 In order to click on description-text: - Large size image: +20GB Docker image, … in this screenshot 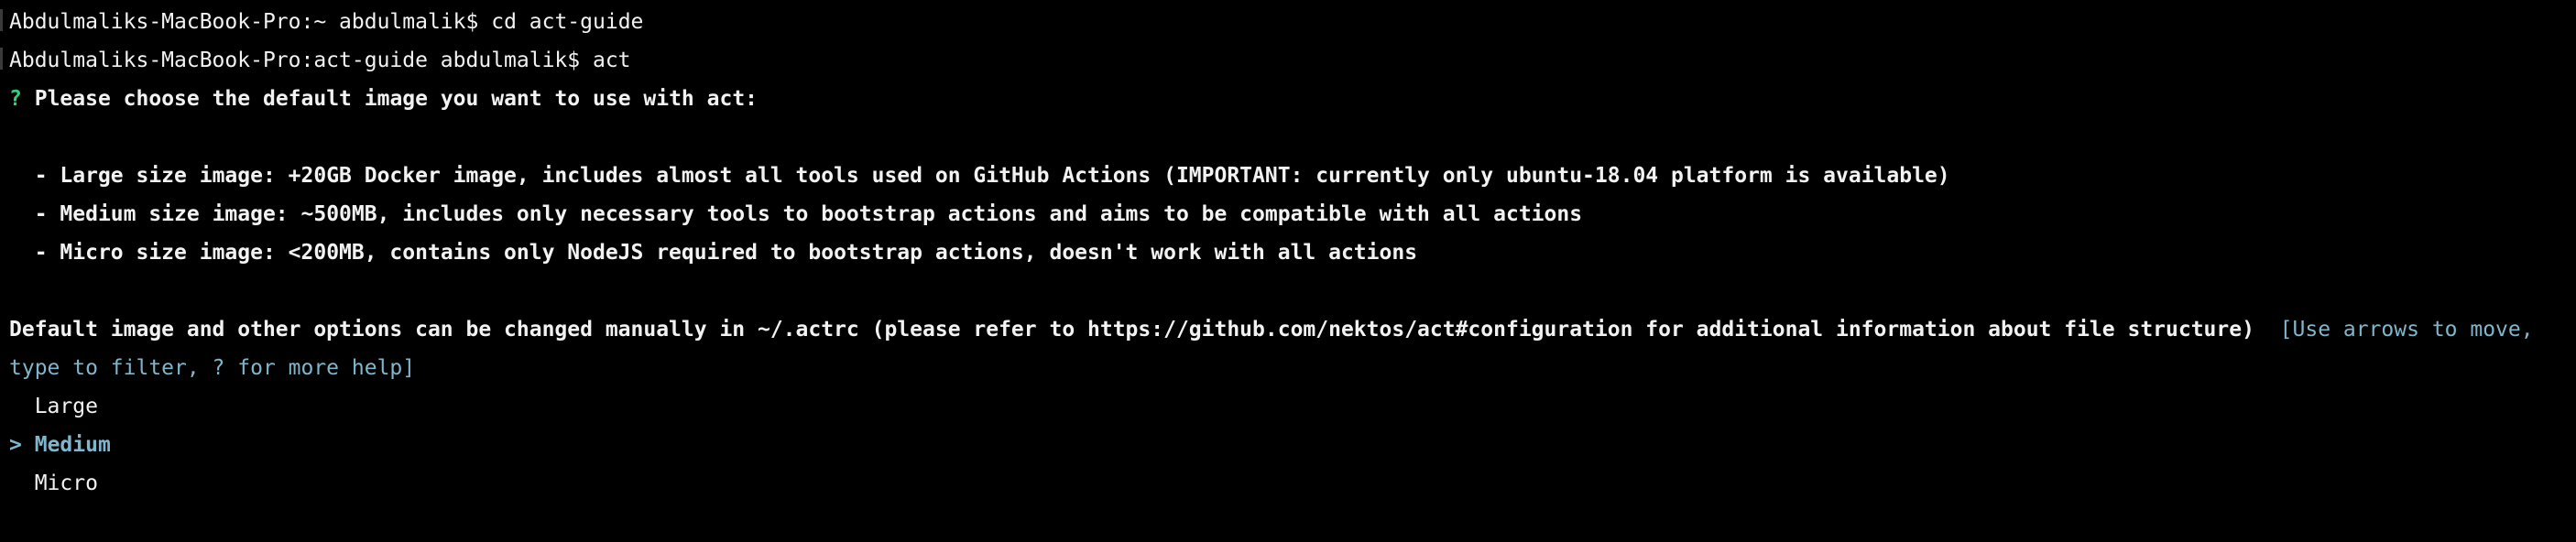, I will do `click(992, 176)`.